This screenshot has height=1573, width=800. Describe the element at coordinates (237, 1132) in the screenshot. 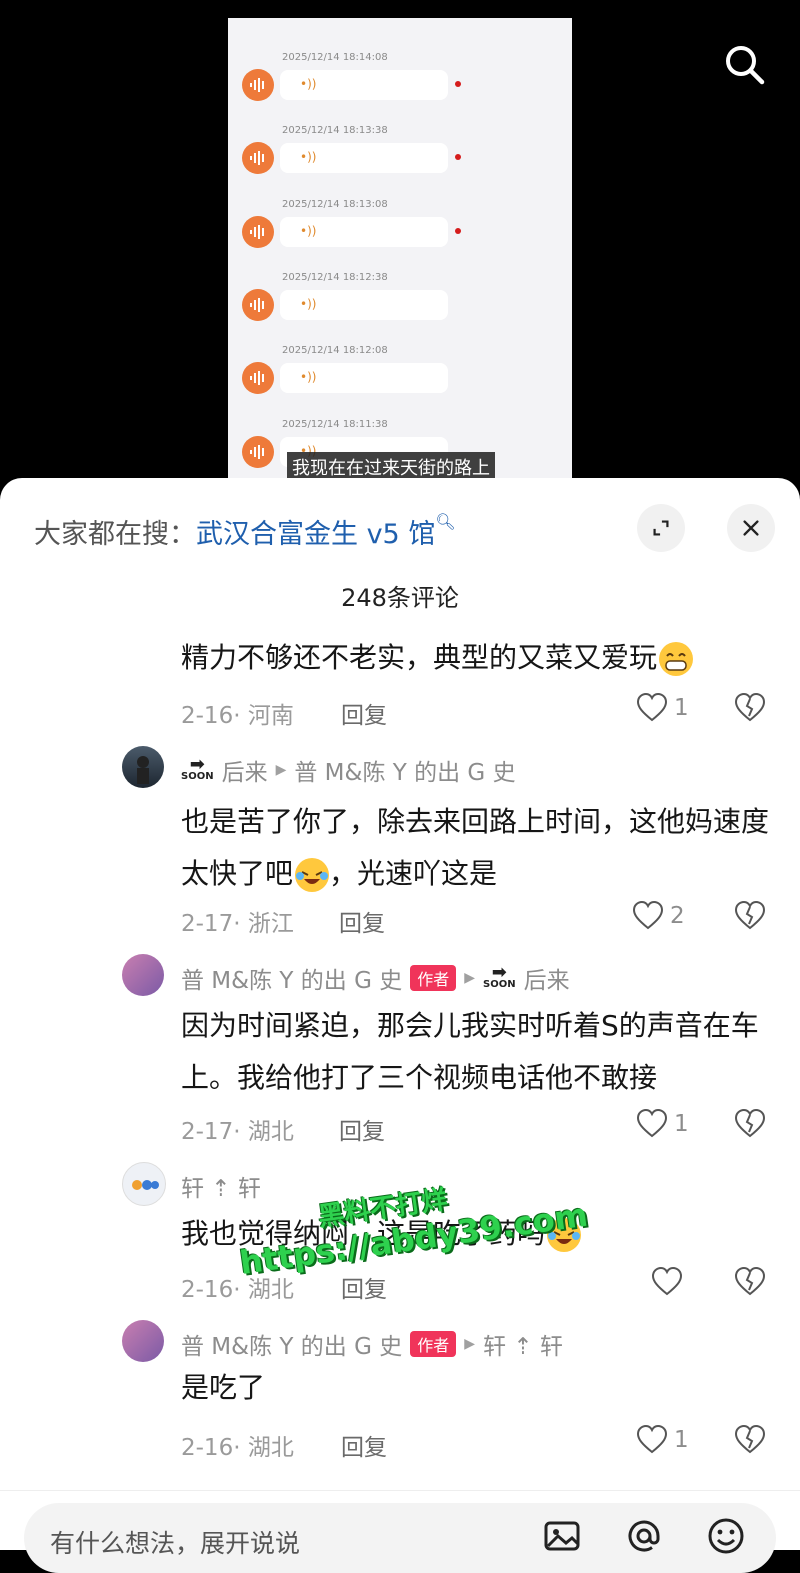

I see `comment-meta: 2-17· 湖北` at that location.